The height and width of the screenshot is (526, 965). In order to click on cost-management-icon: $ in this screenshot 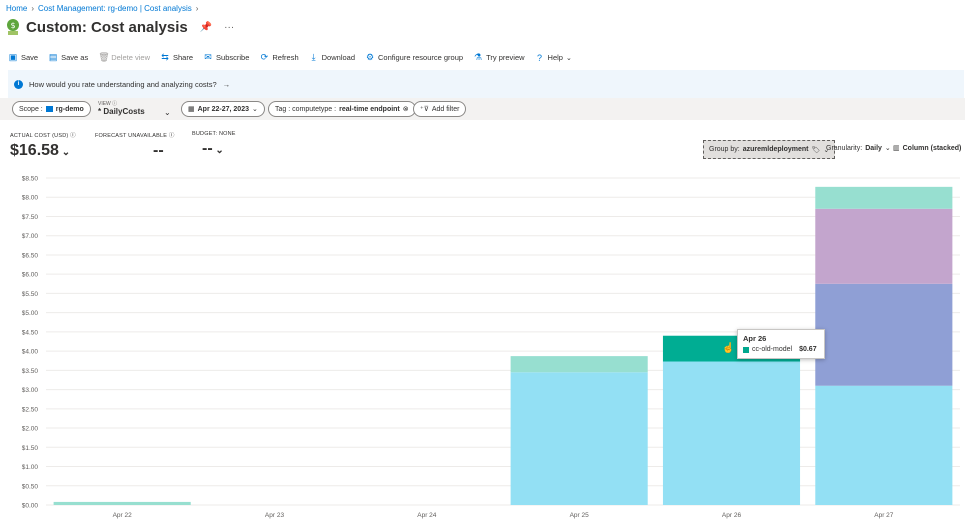, I will do `click(13, 27)`.